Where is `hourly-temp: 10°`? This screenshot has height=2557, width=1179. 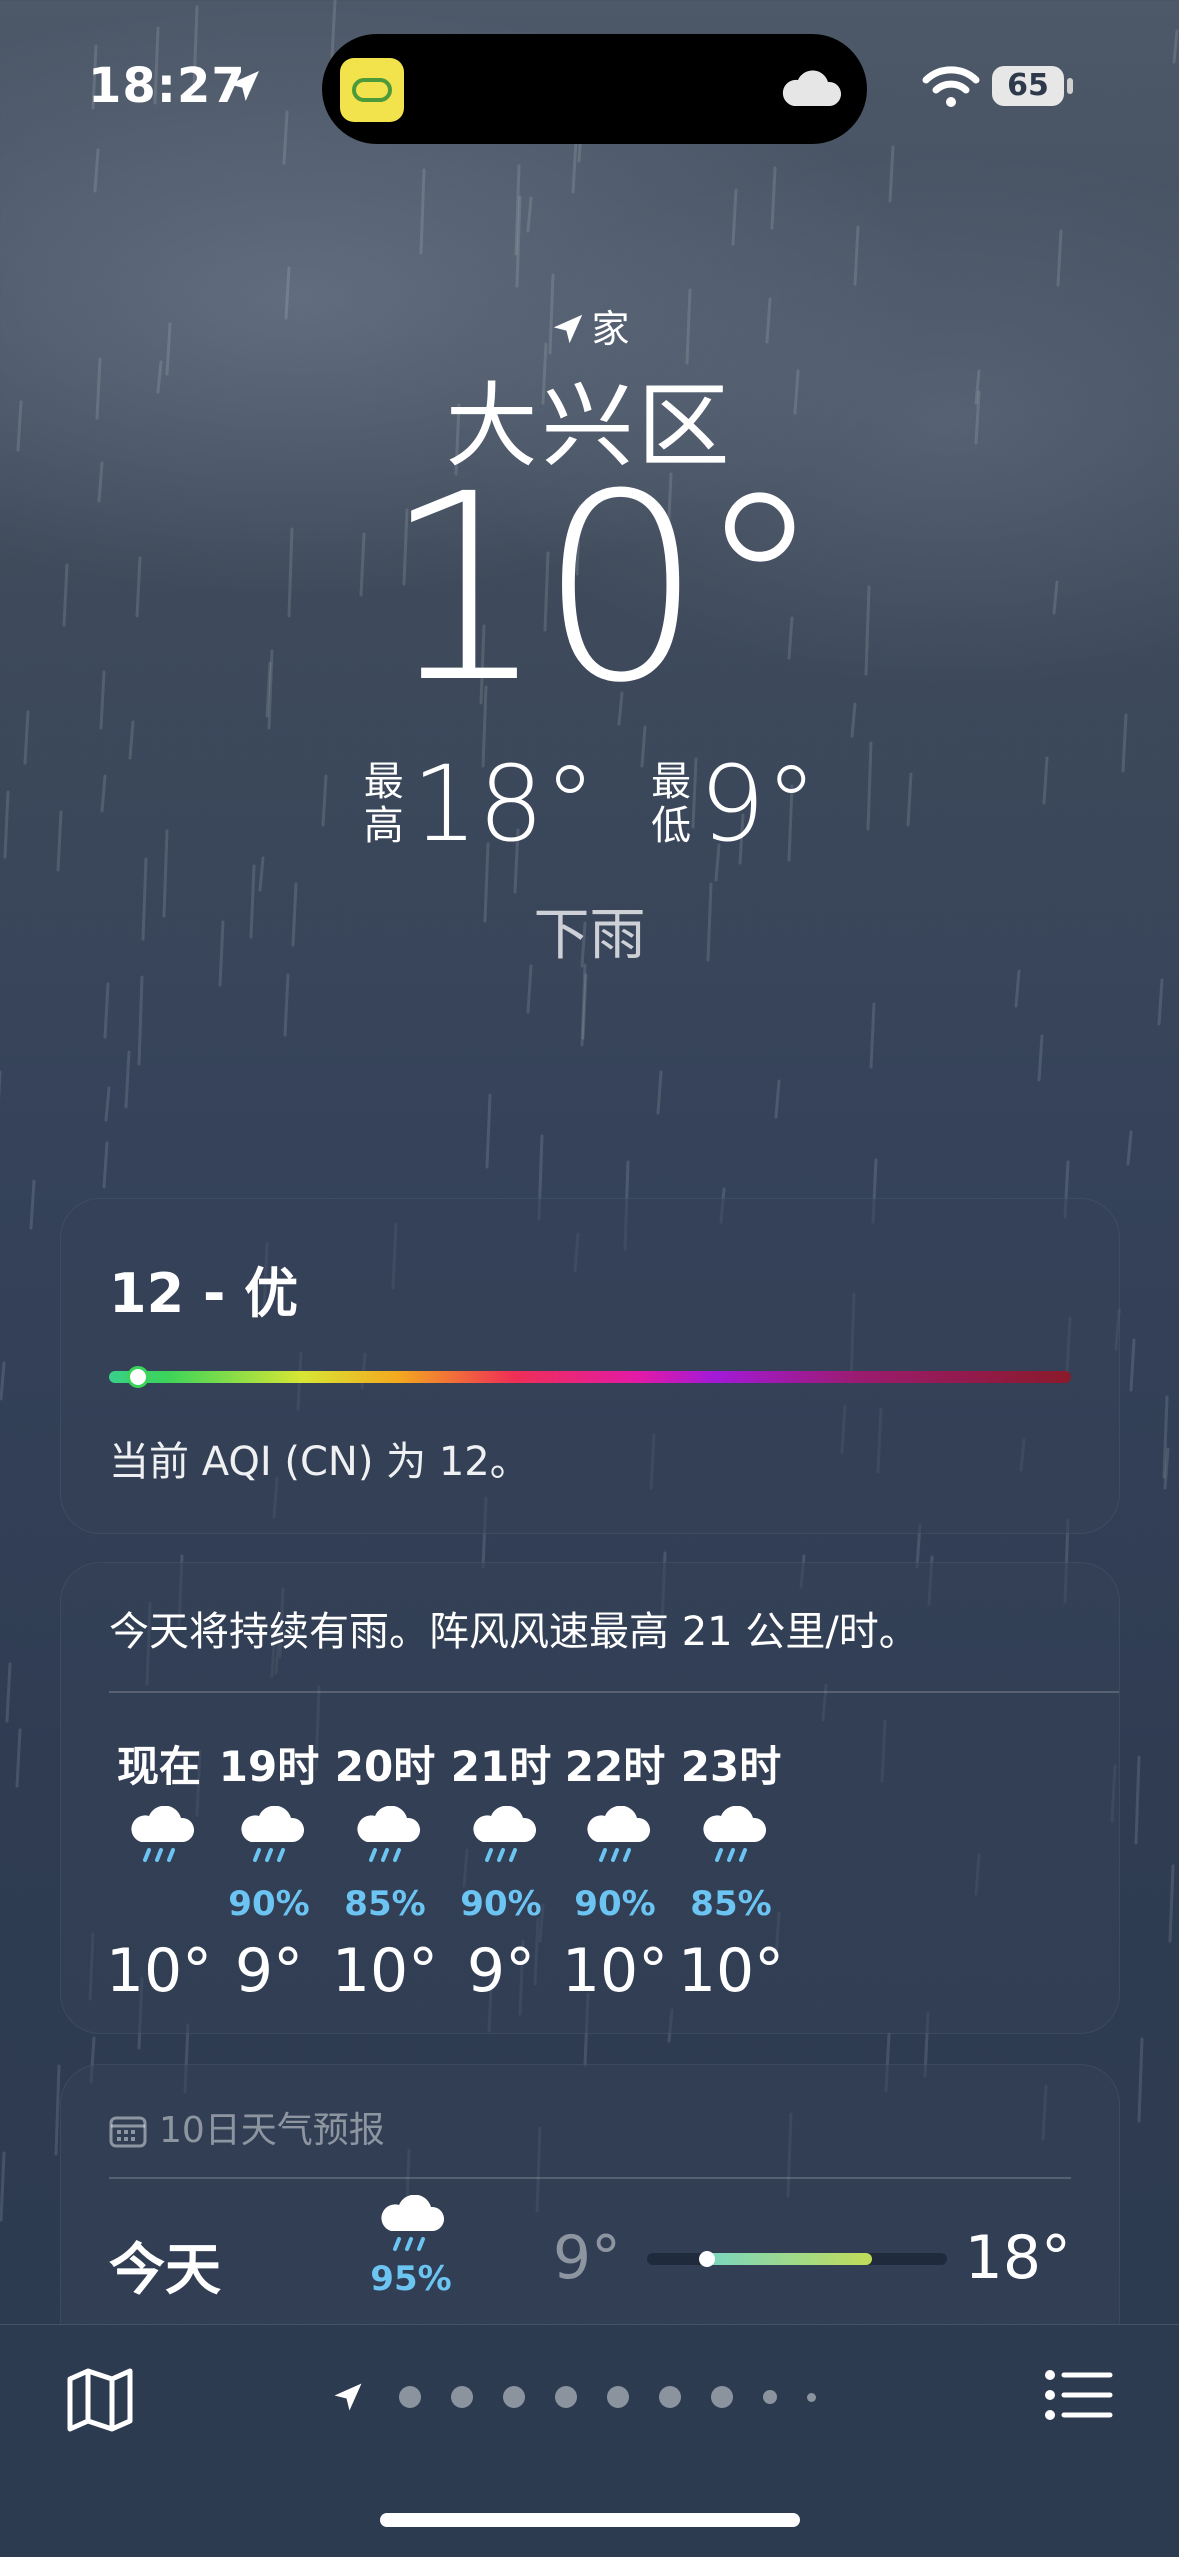 hourly-temp: 10° is located at coordinates (731, 1971).